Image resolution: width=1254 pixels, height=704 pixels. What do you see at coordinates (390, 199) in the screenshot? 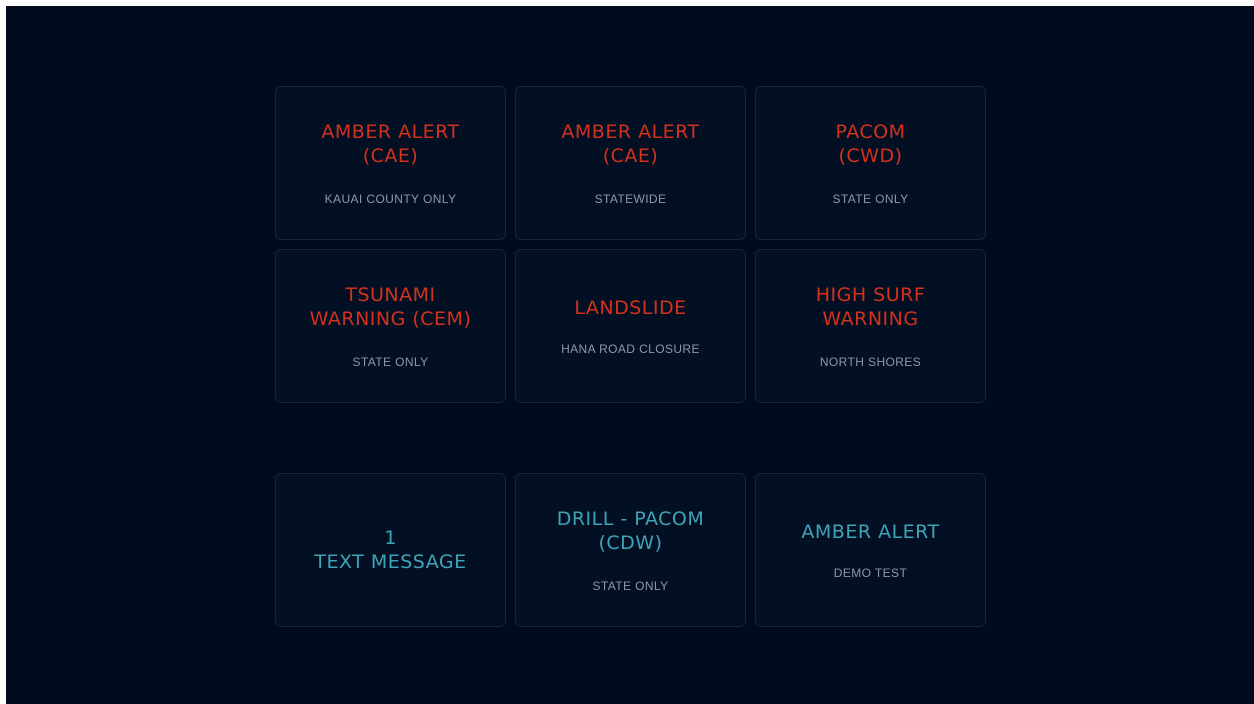
I see `tile-subtitle: KAUAI COUNTY ONLY` at bounding box center [390, 199].